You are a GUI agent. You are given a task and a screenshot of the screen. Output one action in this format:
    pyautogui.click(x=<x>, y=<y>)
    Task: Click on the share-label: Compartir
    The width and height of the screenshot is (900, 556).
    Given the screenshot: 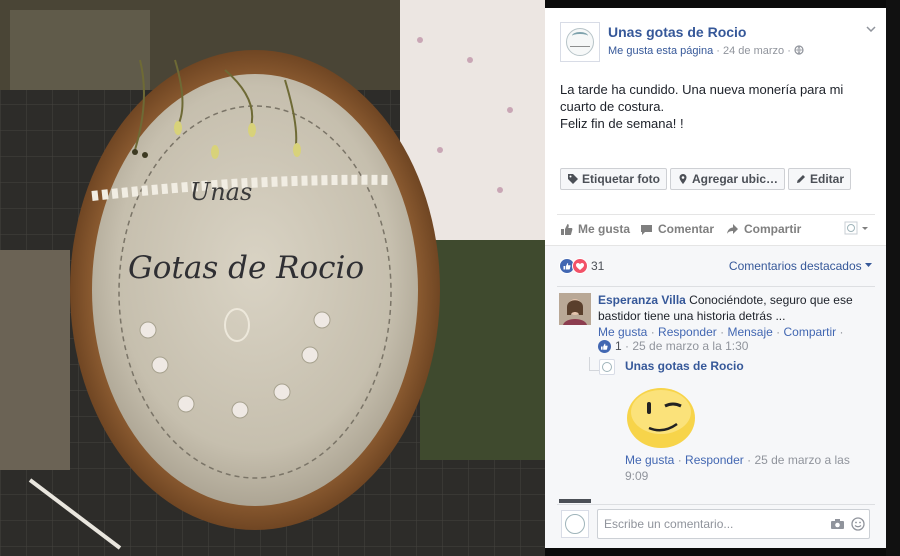 What is the action you would take?
    pyautogui.click(x=773, y=229)
    